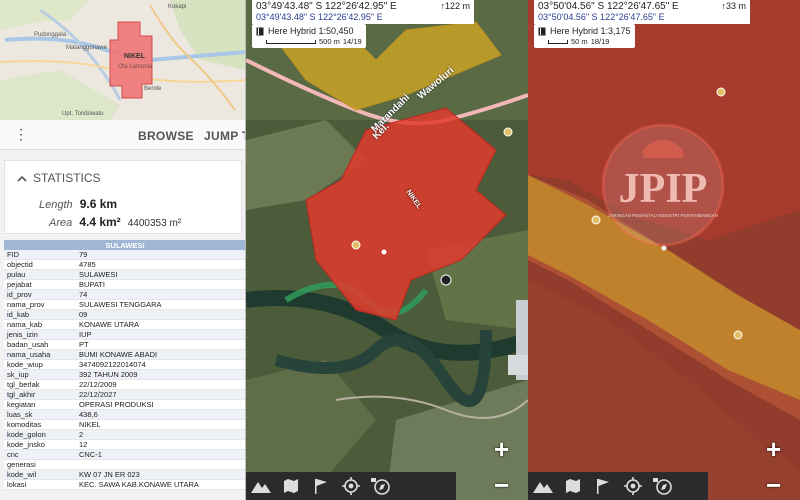 Image resolution: width=800 pixels, height=500 pixels. I want to click on attribute-row: luas_sk 438,6, so click(124, 414).